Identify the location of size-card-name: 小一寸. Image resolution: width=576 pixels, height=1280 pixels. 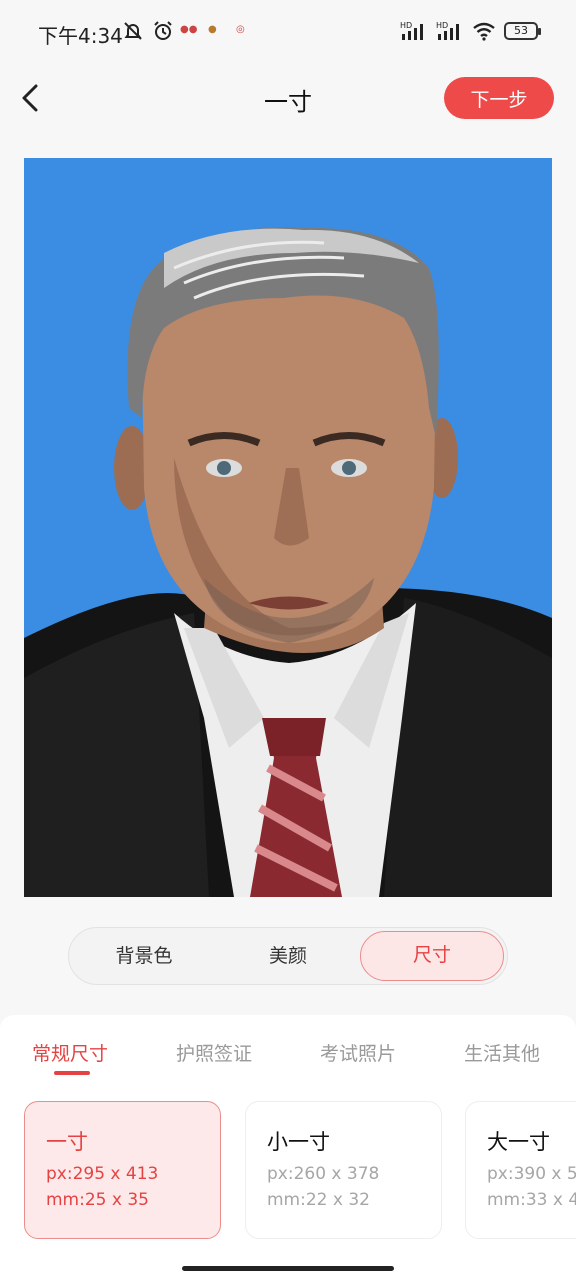
(298, 1142).